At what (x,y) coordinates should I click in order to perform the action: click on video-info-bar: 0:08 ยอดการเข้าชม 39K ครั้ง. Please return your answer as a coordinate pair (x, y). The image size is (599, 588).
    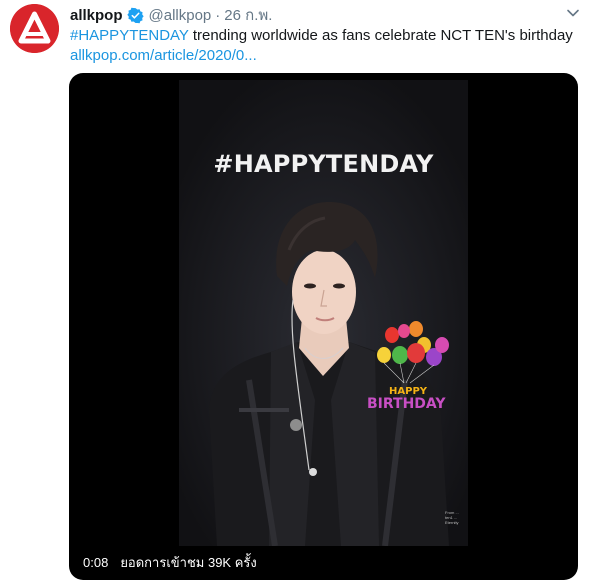
    Looking at the image, I should click on (170, 562).